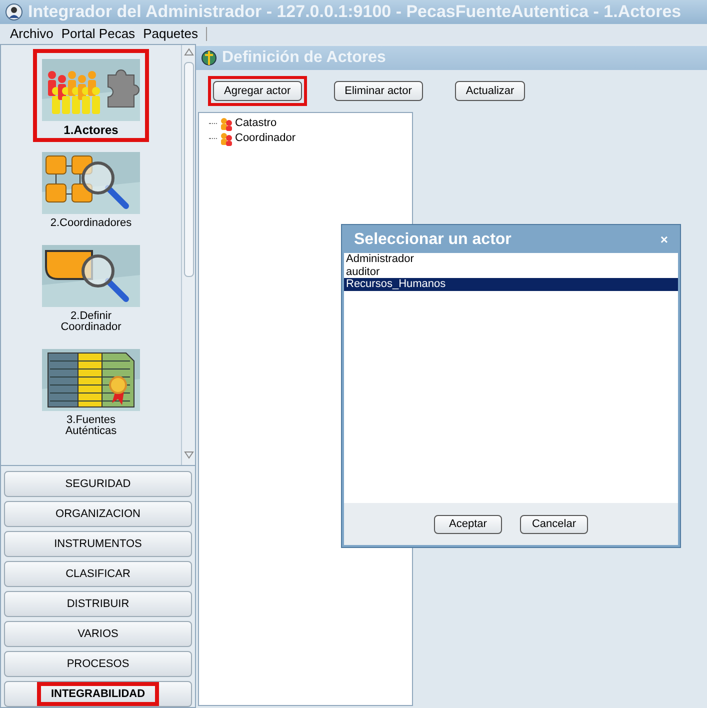 The image size is (707, 708). What do you see at coordinates (98, 574) in the screenshot?
I see `section-button: CLASIFICAR` at bounding box center [98, 574].